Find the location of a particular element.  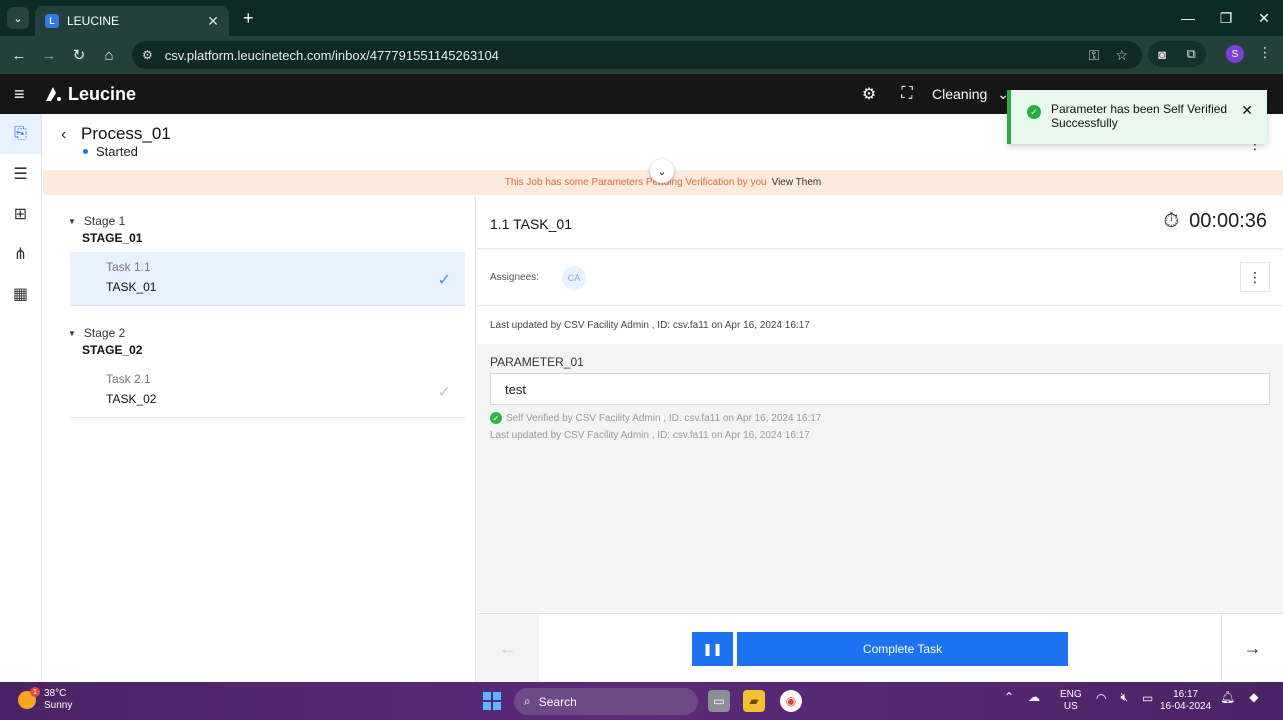

volume-muted-icon: 🔇︎ is located at coordinates (1124, 697).